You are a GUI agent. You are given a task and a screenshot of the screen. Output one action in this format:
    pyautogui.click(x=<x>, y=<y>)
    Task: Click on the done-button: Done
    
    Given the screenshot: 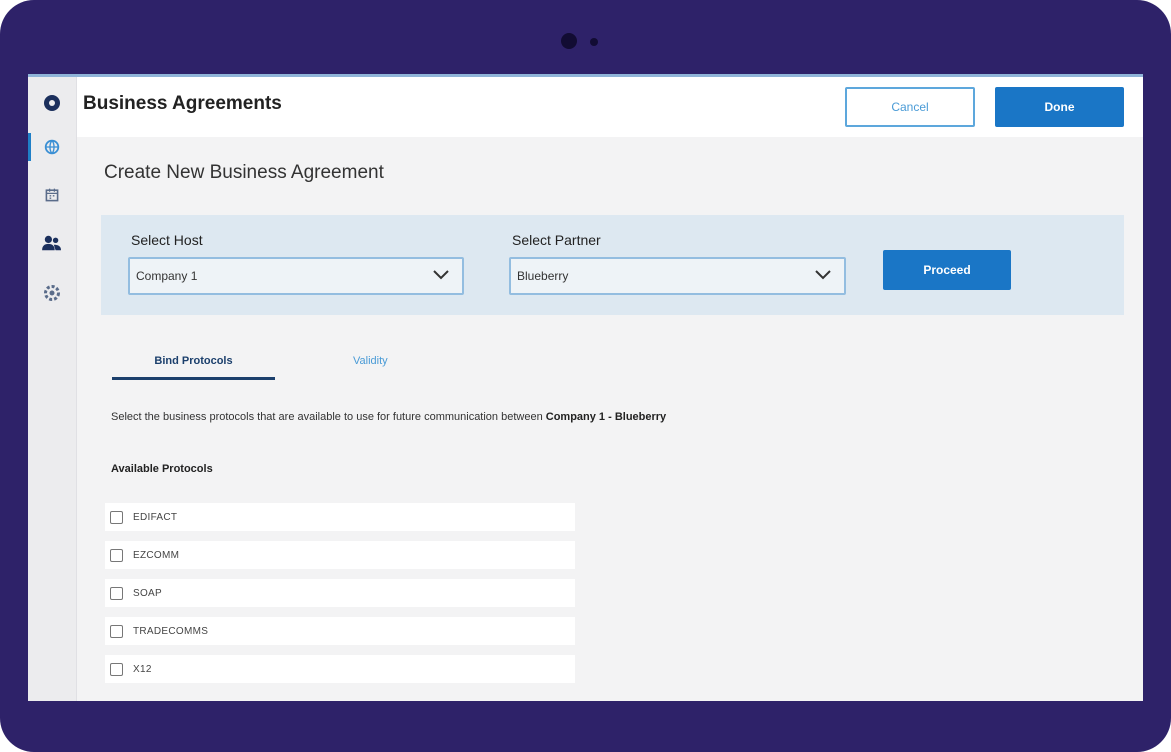 What is the action you would take?
    pyautogui.click(x=1059, y=107)
    